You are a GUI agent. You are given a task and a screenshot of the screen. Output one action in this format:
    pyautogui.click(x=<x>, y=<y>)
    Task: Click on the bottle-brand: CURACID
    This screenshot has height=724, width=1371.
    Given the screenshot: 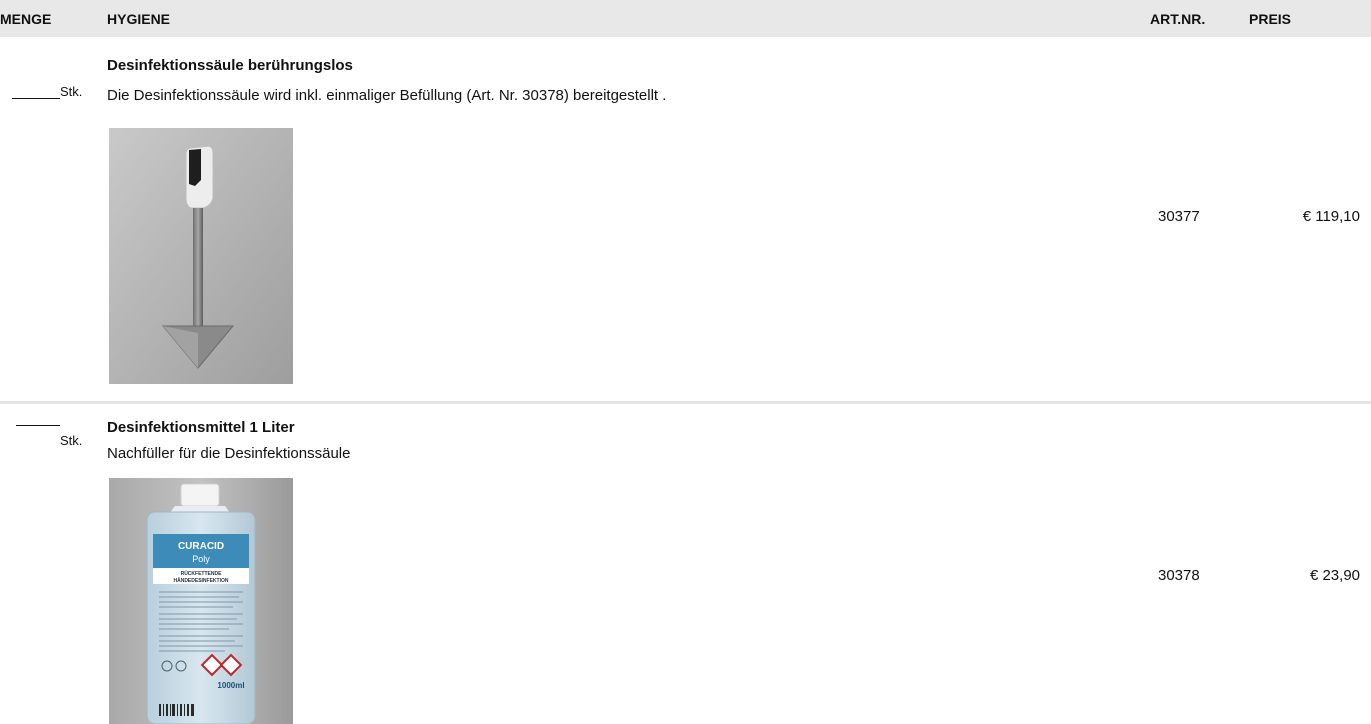 What is the action you would take?
    pyautogui.click(x=201, y=546)
    